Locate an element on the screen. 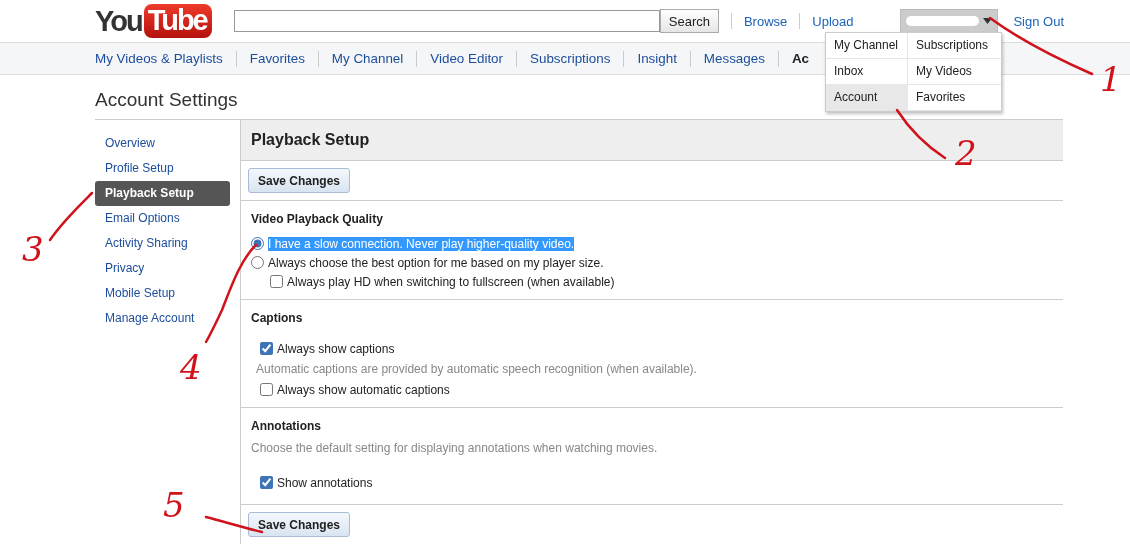 This screenshot has width=1130, height=555. search-button: Search is located at coordinates (689, 21).